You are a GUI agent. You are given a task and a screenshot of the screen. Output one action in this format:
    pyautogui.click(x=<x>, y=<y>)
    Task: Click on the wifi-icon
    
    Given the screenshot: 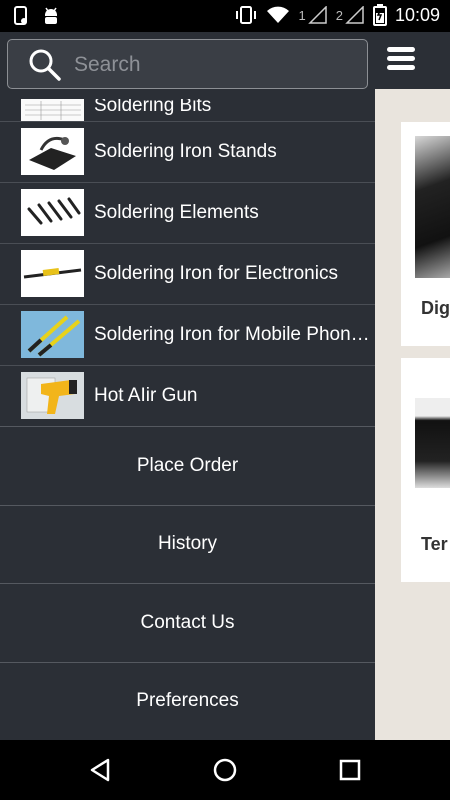 What is the action you would take?
    pyautogui.click(x=278, y=14)
    